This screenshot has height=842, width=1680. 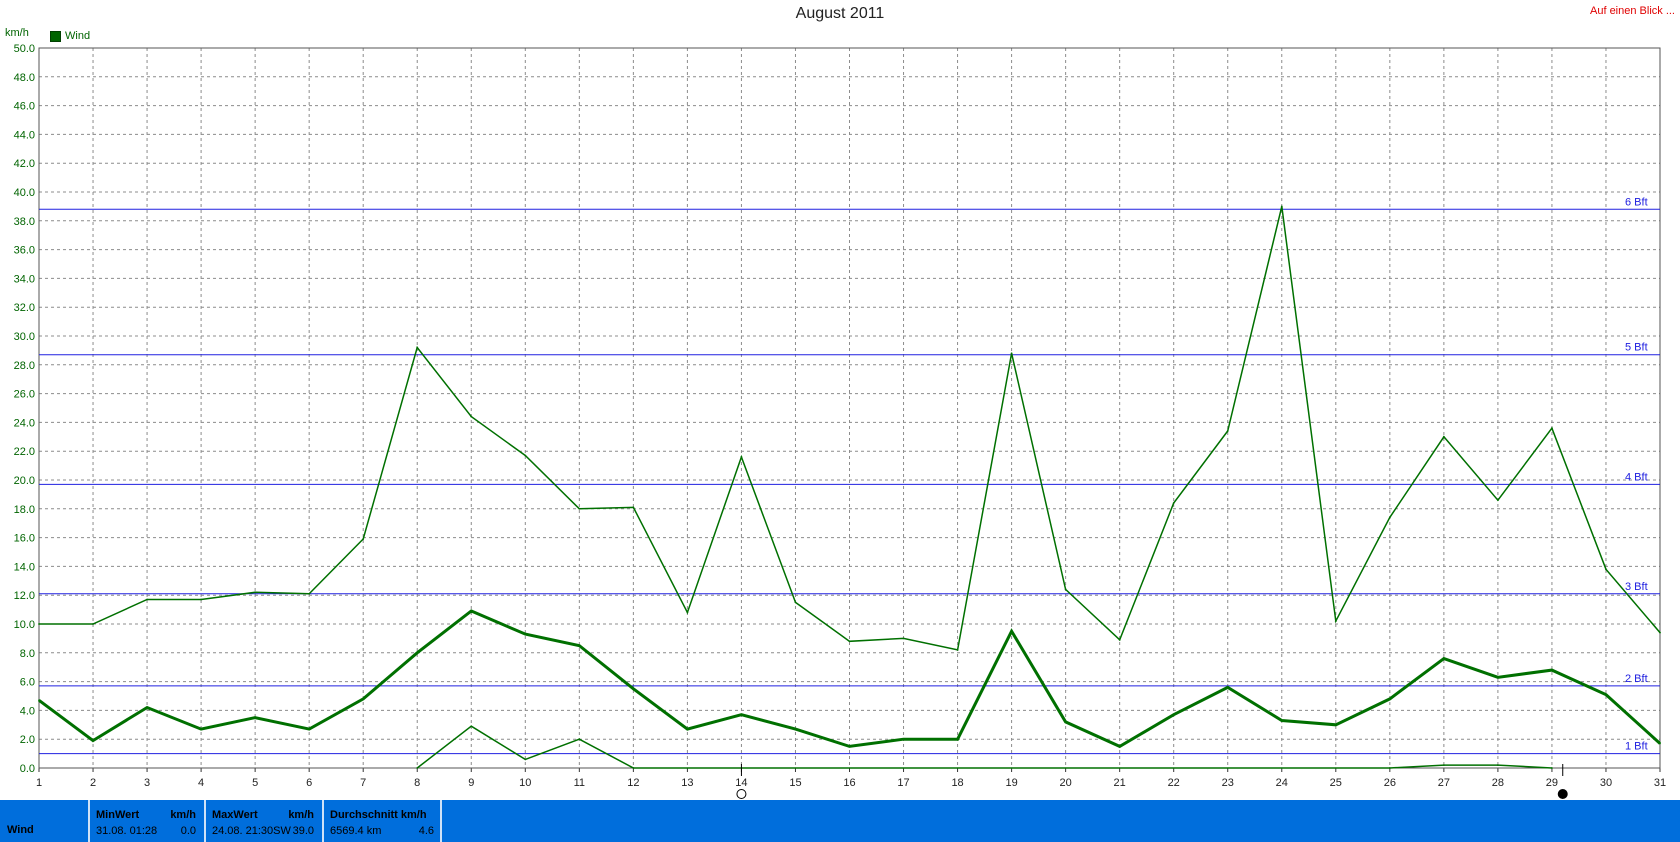 What do you see at coordinates (363, 783) in the screenshot?
I see `x-tick-label: 7` at bounding box center [363, 783].